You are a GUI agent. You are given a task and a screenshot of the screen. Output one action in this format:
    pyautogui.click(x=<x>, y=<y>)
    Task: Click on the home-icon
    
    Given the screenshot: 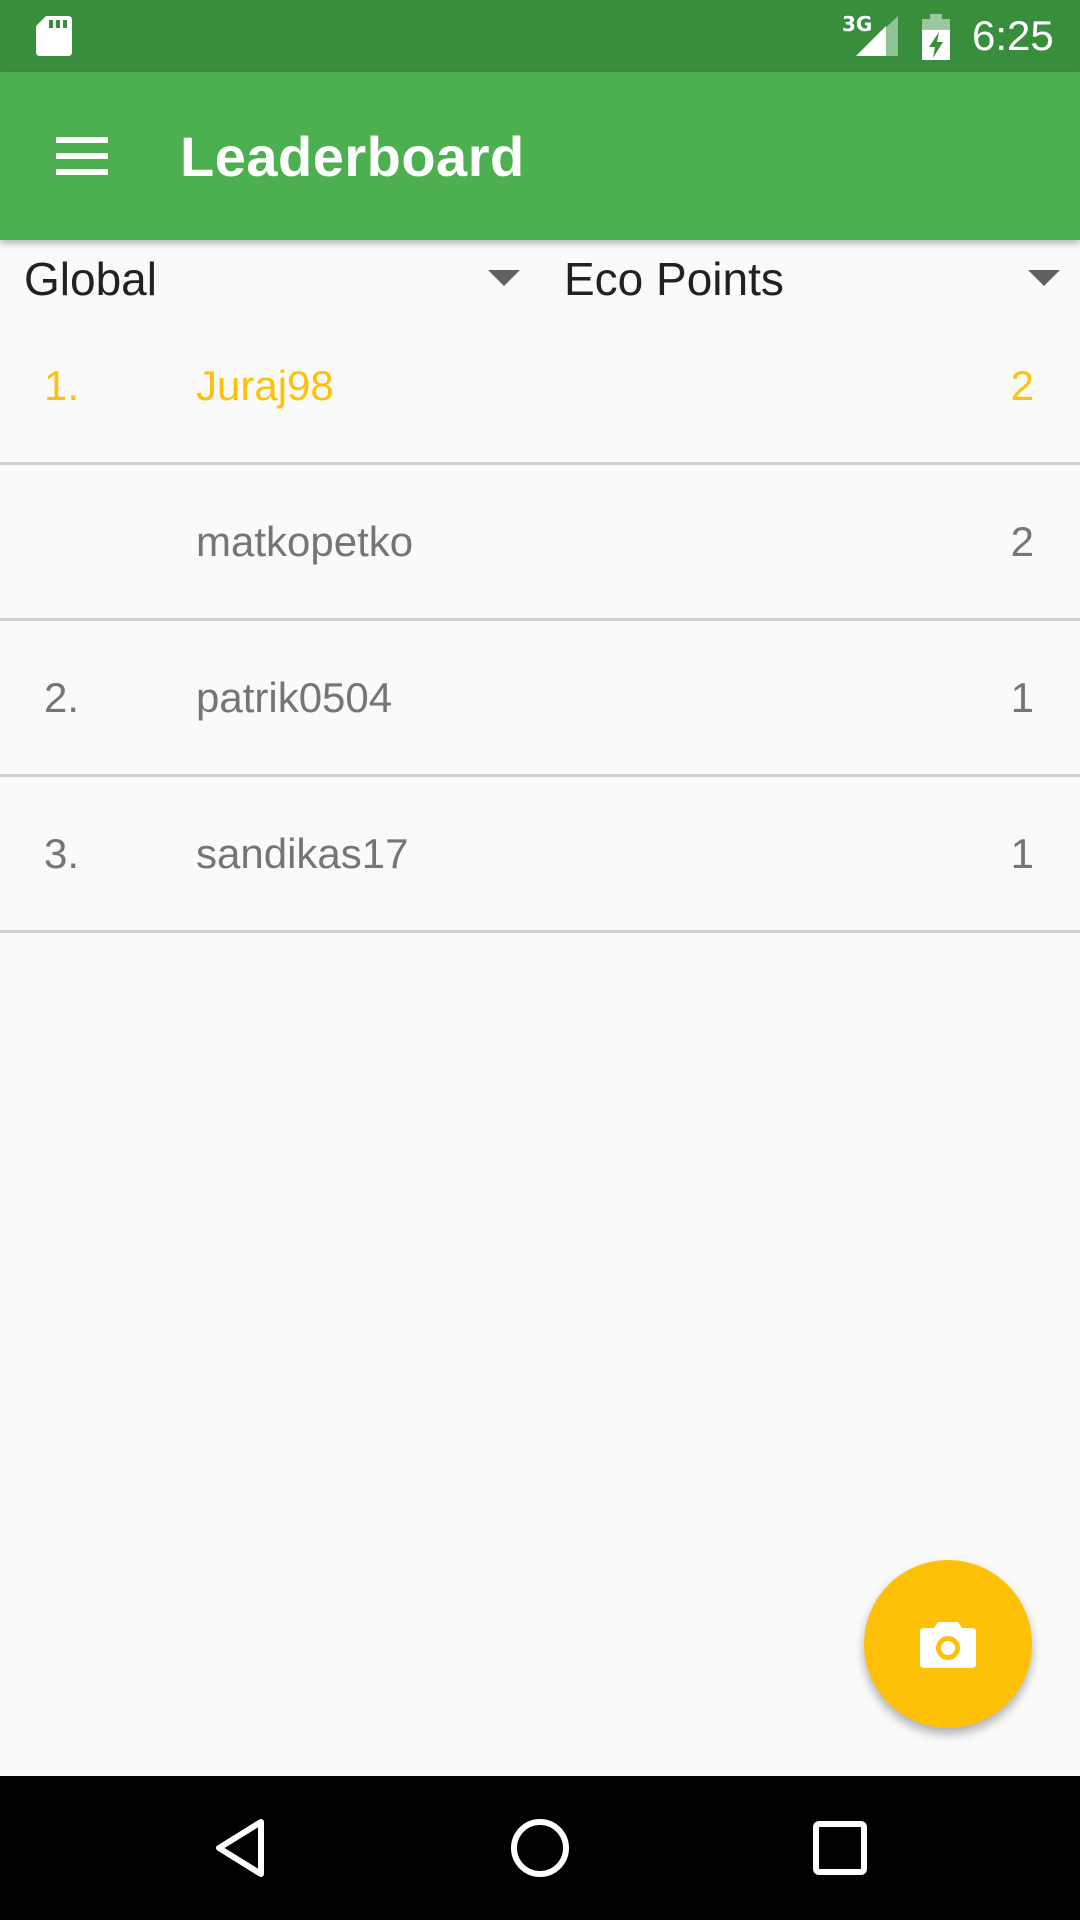 What is the action you would take?
    pyautogui.click(x=540, y=1848)
    